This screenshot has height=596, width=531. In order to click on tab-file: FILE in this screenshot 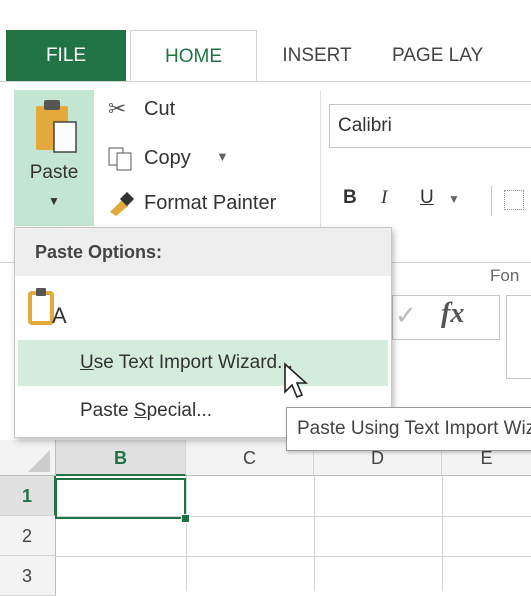, I will do `click(66, 56)`.